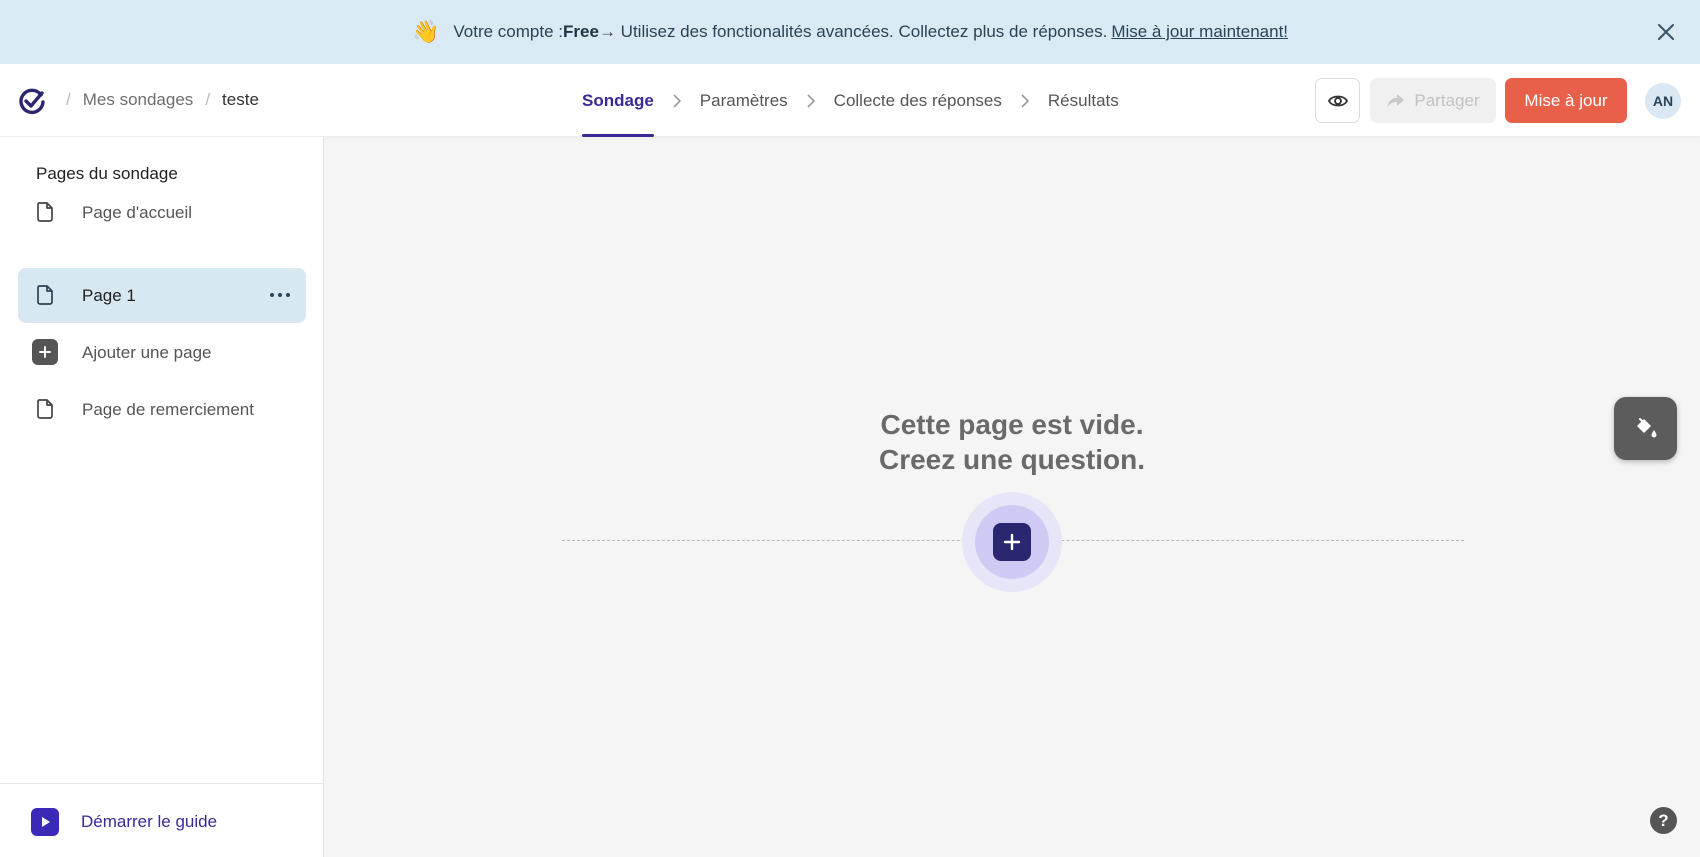  I want to click on add-question-button, so click(1012, 542).